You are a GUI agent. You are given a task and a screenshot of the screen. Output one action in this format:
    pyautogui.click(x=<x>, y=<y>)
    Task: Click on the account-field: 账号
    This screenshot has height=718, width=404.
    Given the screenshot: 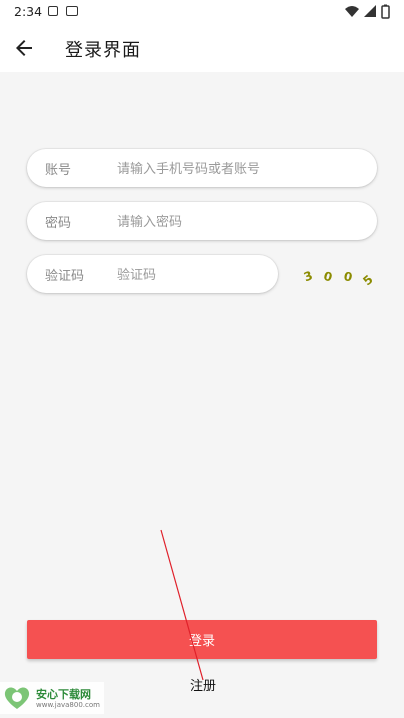 What is the action you would take?
    pyautogui.click(x=202, y=168)
    